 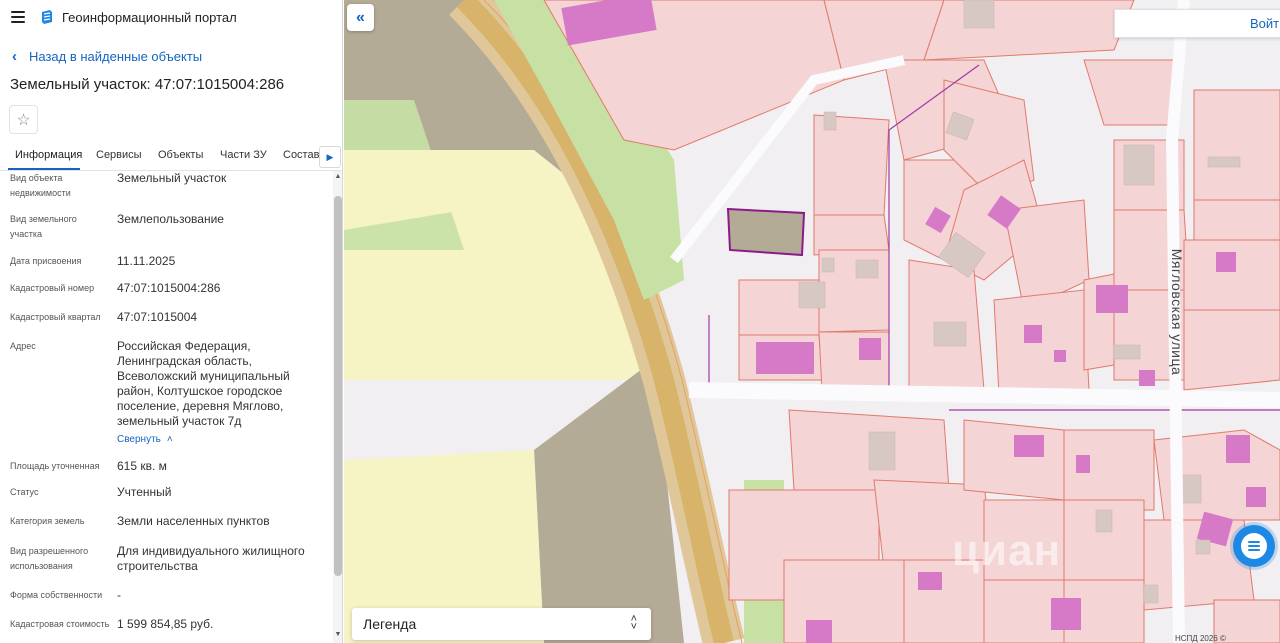 I want to click on scroll-down-arrow-icon: ▼, so click(x=337, y=635).